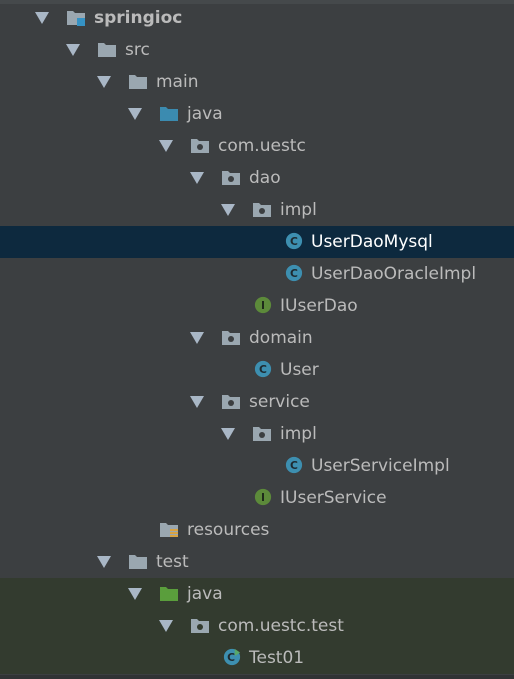  I want to click on tree-label: test, so click(172, 562).